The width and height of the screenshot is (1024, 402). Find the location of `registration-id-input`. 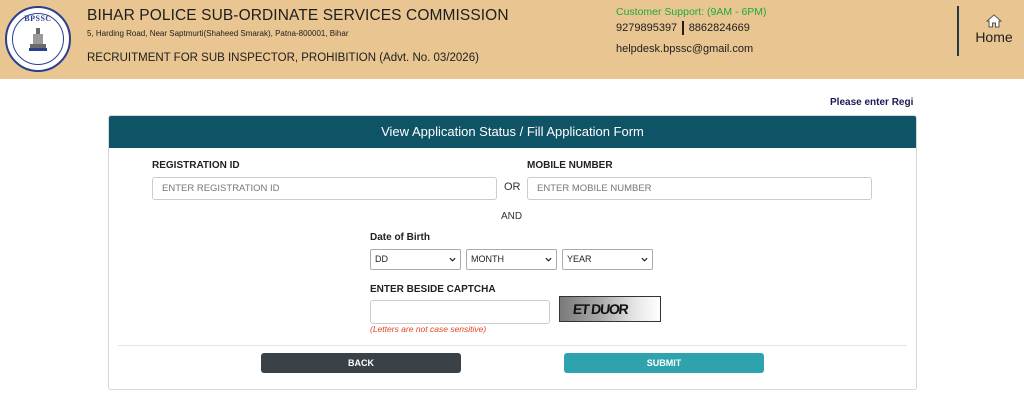

registration-id-input is located at coordinates (324, 188).